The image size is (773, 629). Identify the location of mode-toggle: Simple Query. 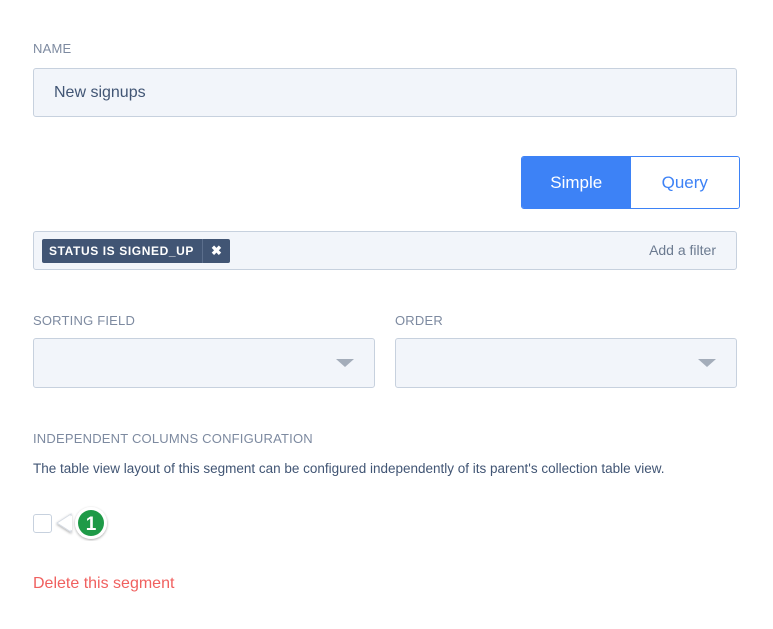
(630, 182).